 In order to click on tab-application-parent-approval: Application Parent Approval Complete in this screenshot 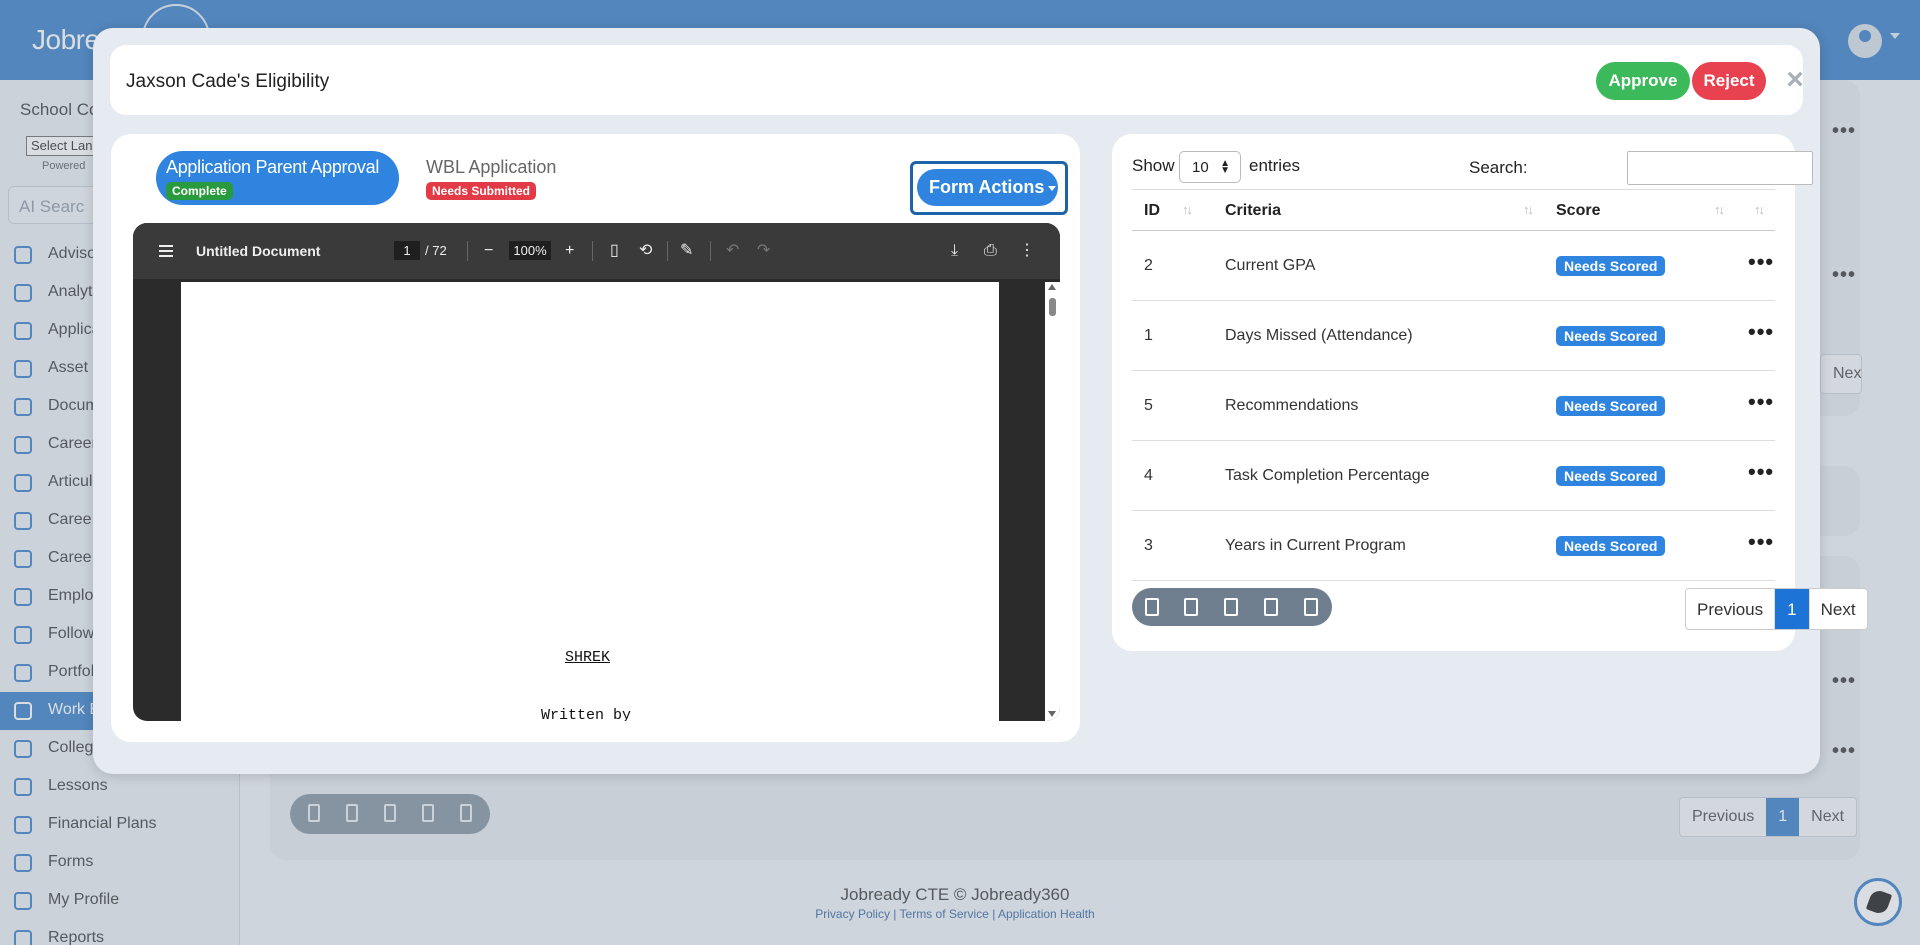, I will do `click(277, 178)`.